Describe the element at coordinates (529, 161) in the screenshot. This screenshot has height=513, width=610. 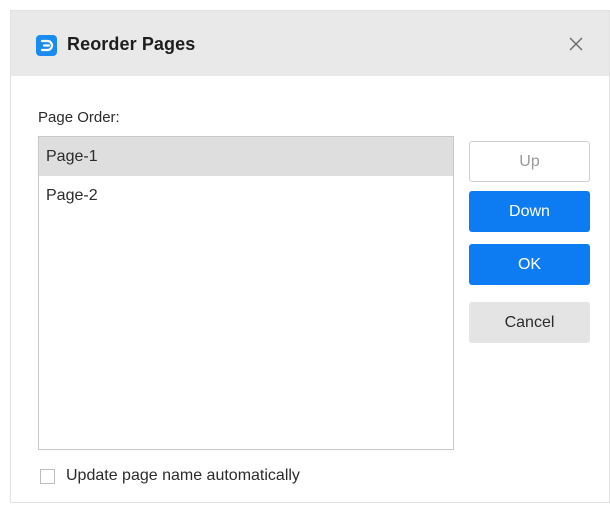
I see `up-button: Up` at that location.